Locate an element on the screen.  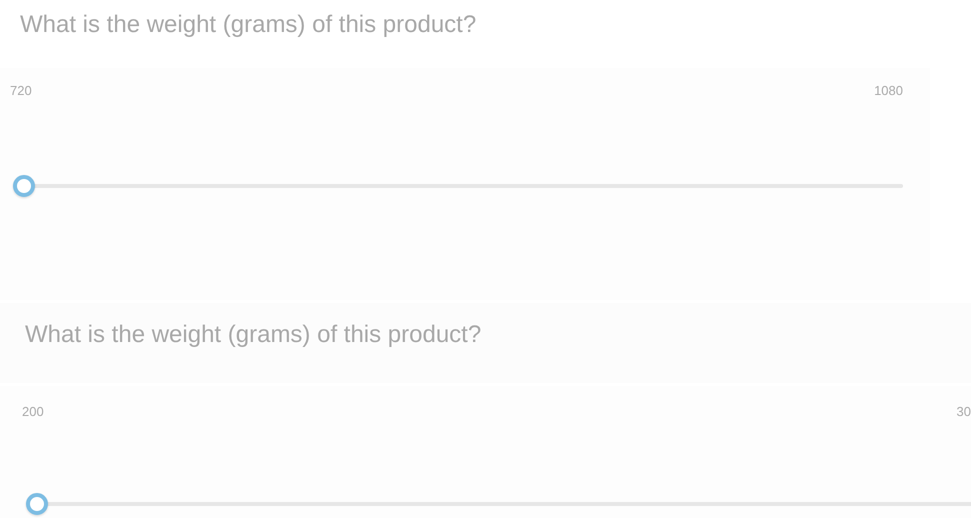
max-label: 1080 is located at coordinates (888, 90).